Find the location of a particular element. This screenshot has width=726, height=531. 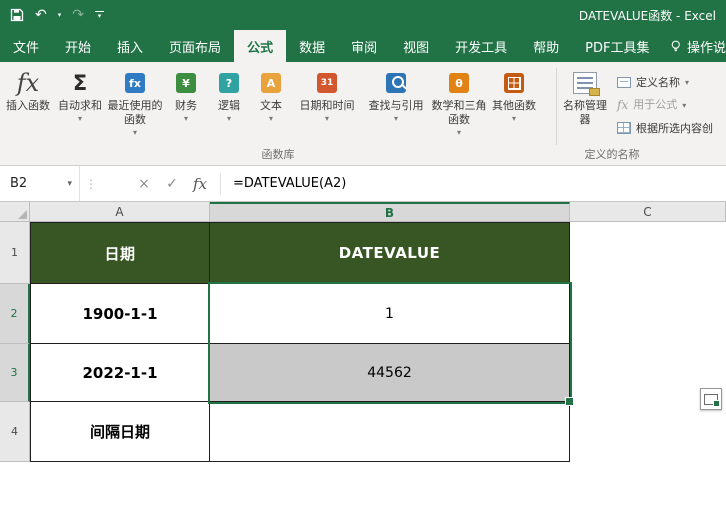

save-icon is located at coordinates (17, 15).